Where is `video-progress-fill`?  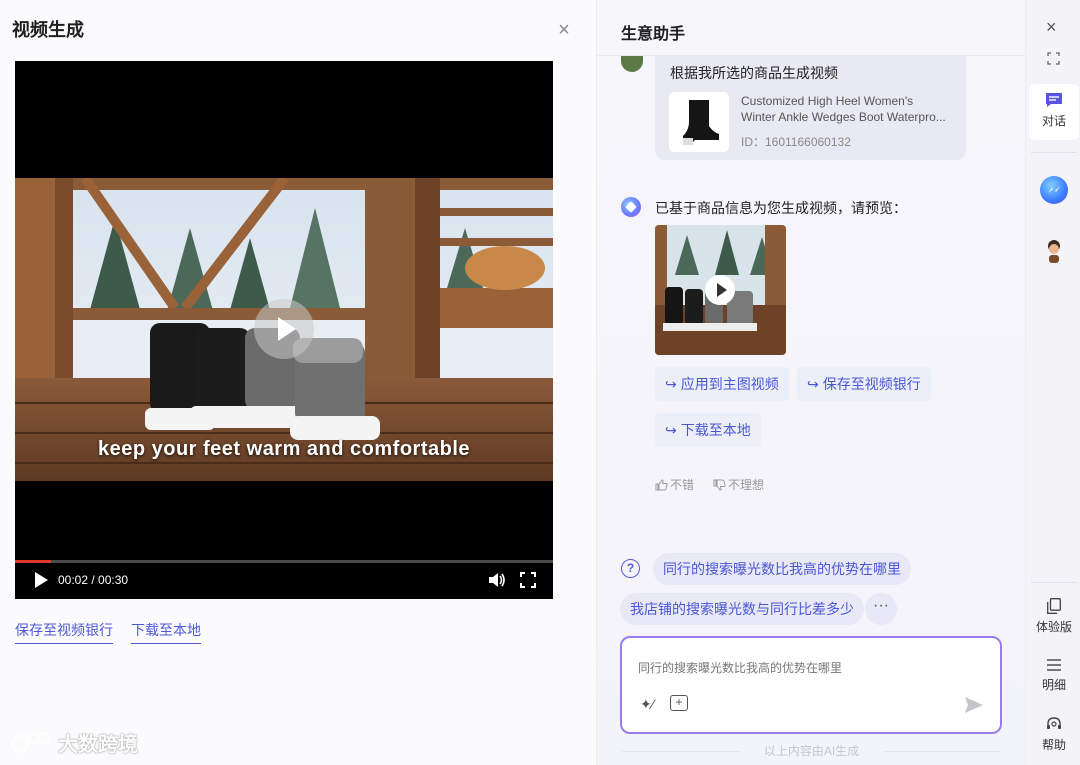 video-progress-fill is located at coordinates (33, 561).